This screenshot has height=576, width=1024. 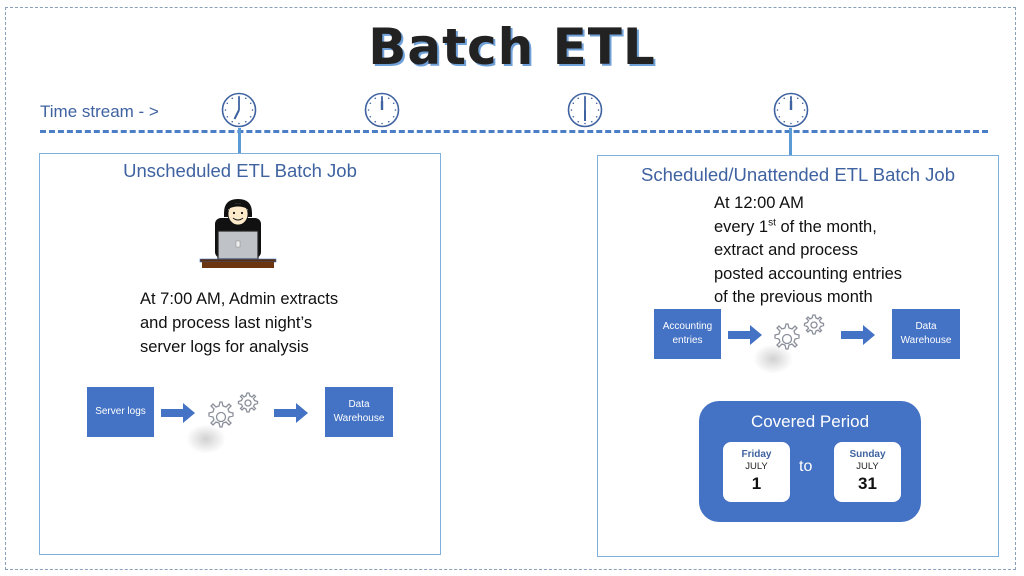 What do you see at coordinates (240, 170) in the screenshot?
I see `unscheduled-panel-title: Unscheduled ETL Batch Job` at bounding box center [240, 170].